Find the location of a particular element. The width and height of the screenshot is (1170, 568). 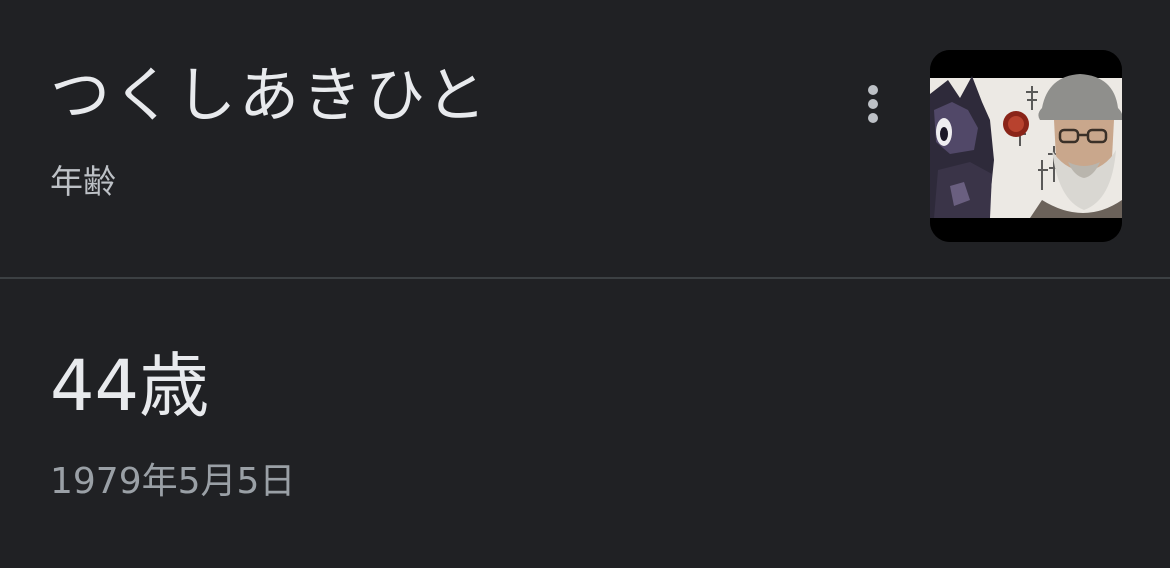

attribute-label: 年齢 is located at coordinates (83, 181).